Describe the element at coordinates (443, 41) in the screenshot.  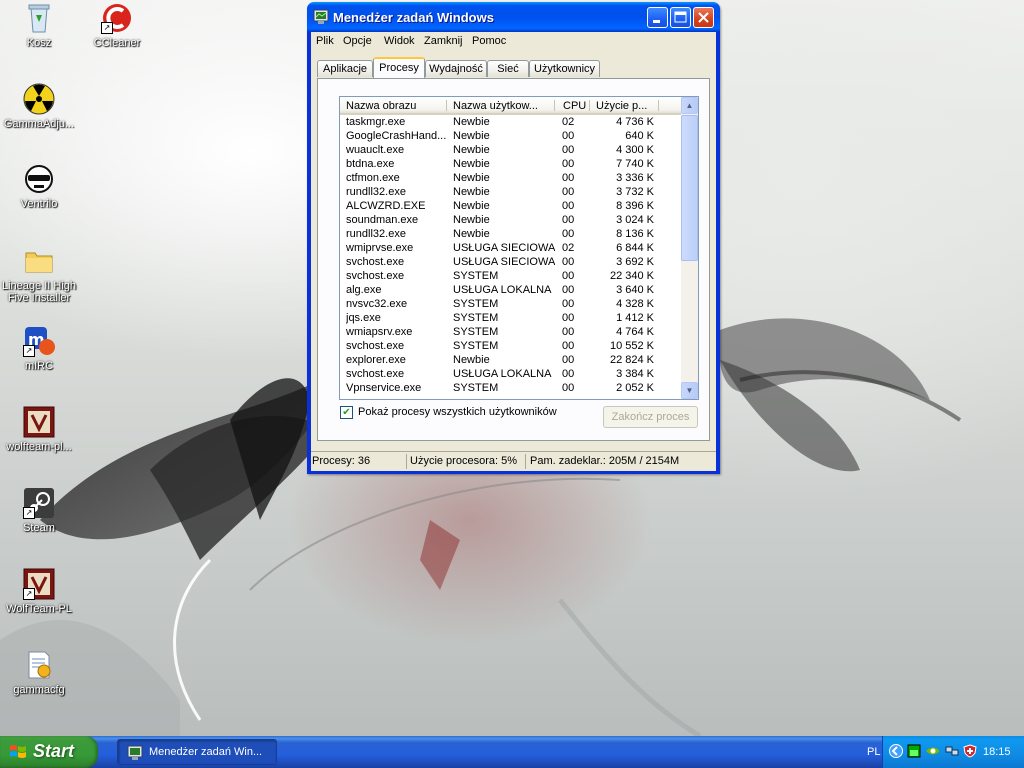
I see `menu-zamknij: Zamknij` at that location.